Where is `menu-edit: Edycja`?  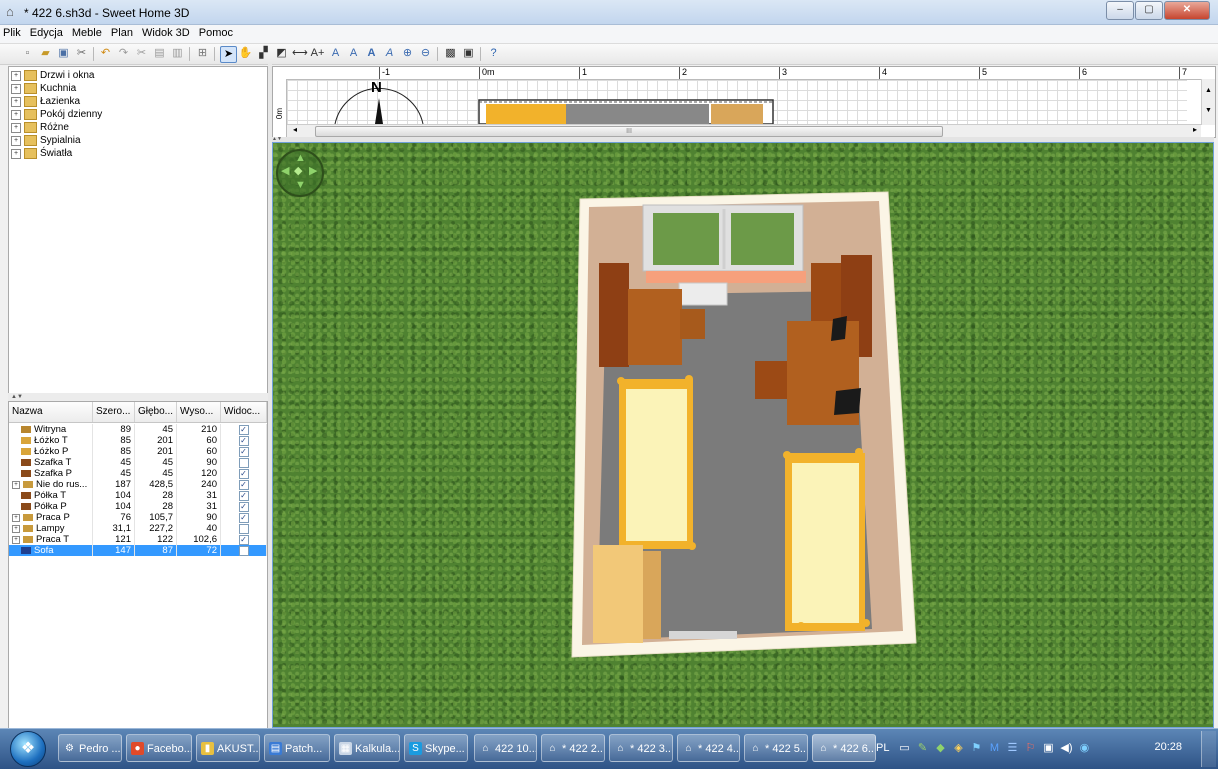 menu-edit: Edycja is located at coordinates (46, 33).